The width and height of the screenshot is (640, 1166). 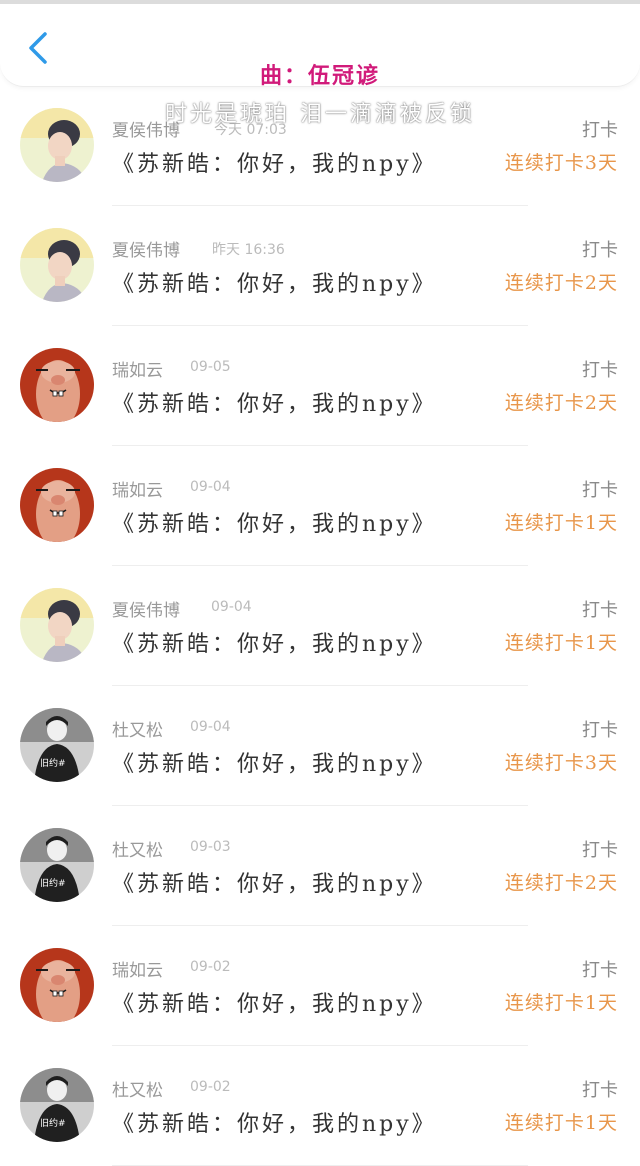 What do you see at coordinates (210, 367) in the screenshot?
I see `post-time: 09-05` at bounding box center [210, 367].